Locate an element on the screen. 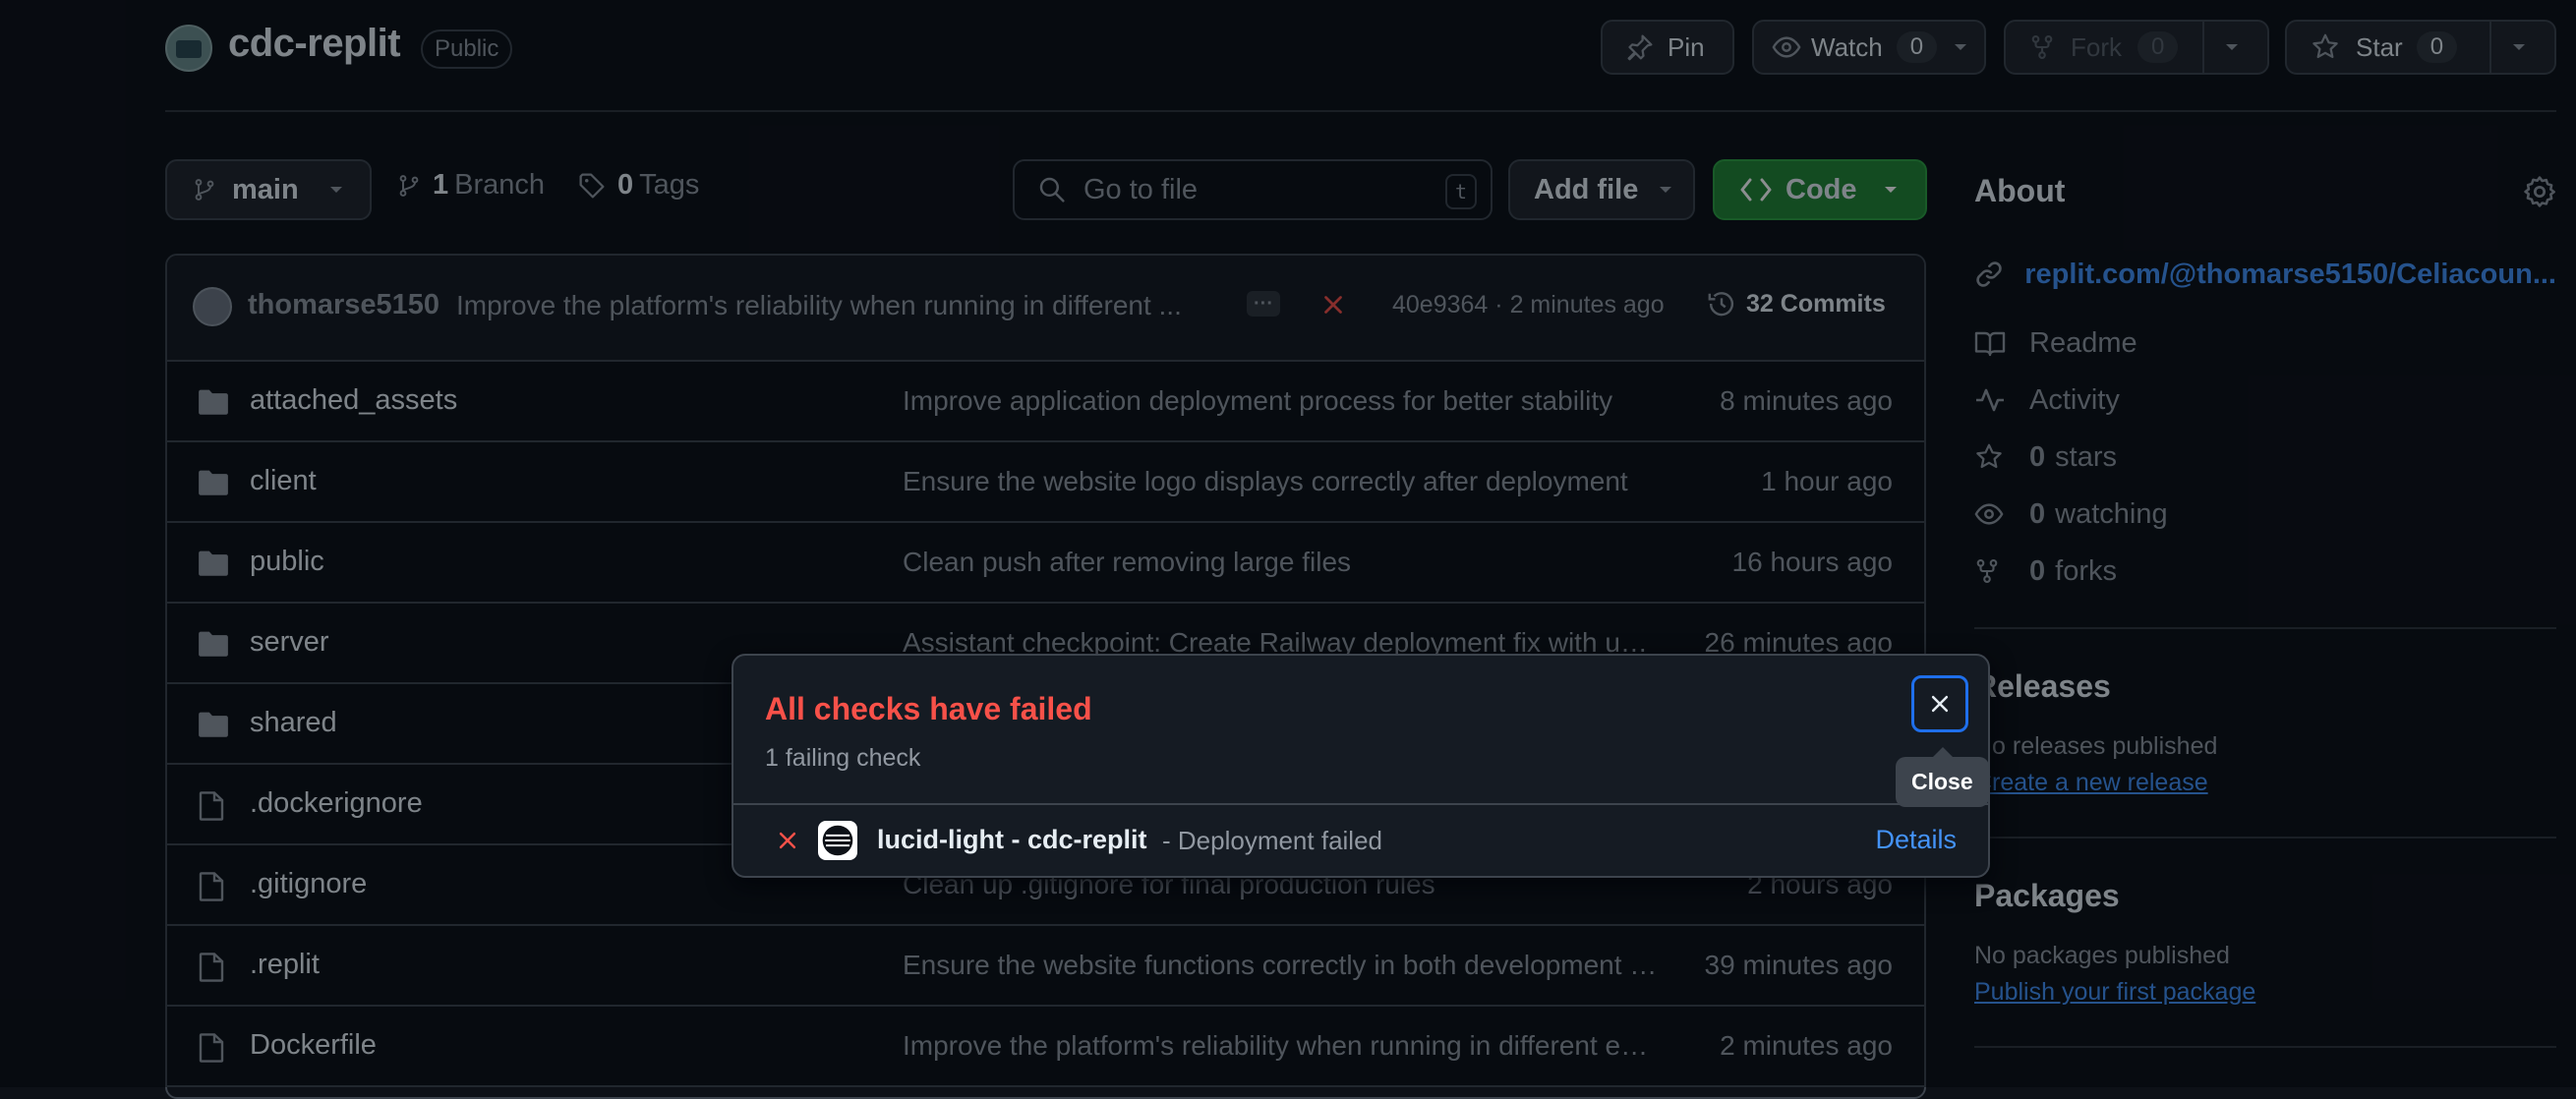 The image size is (2576, 1099). check-name: lucid-light - cdc-replit is located at coordinates (1012, 840).